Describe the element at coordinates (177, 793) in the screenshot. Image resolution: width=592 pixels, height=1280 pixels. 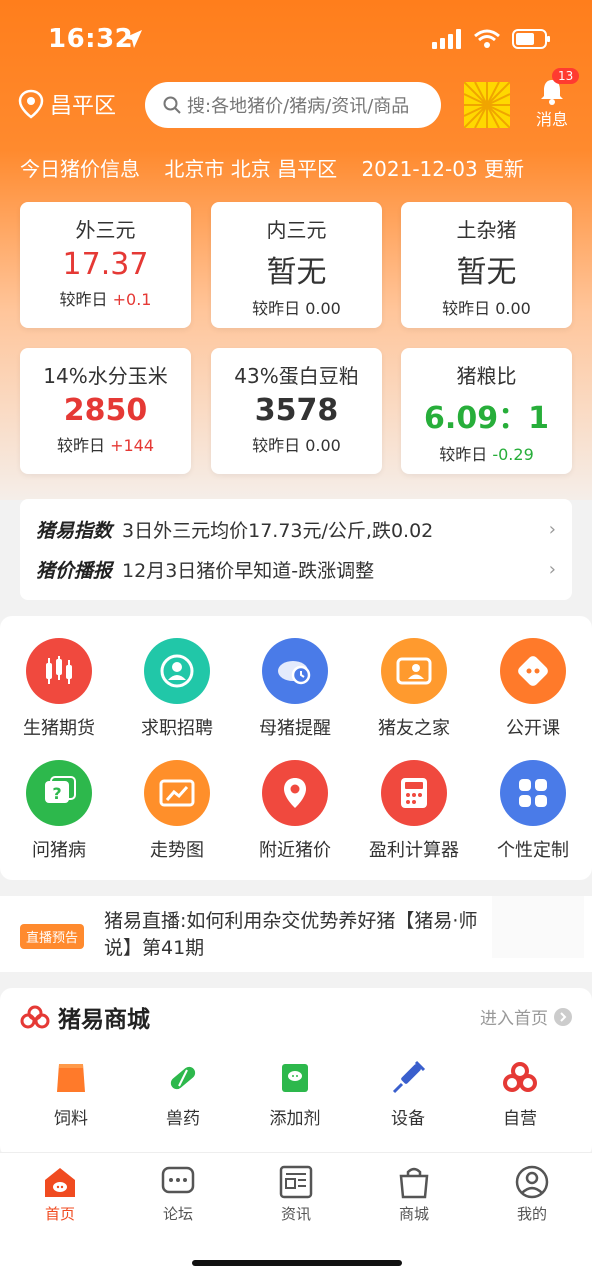
I see `trend-icon` at that location.